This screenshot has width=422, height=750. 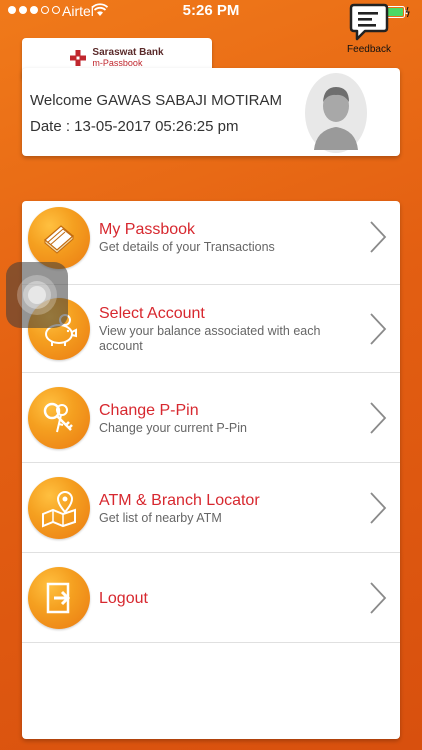 I want to click on assistive-touch-button, so click(x=37, y=295).